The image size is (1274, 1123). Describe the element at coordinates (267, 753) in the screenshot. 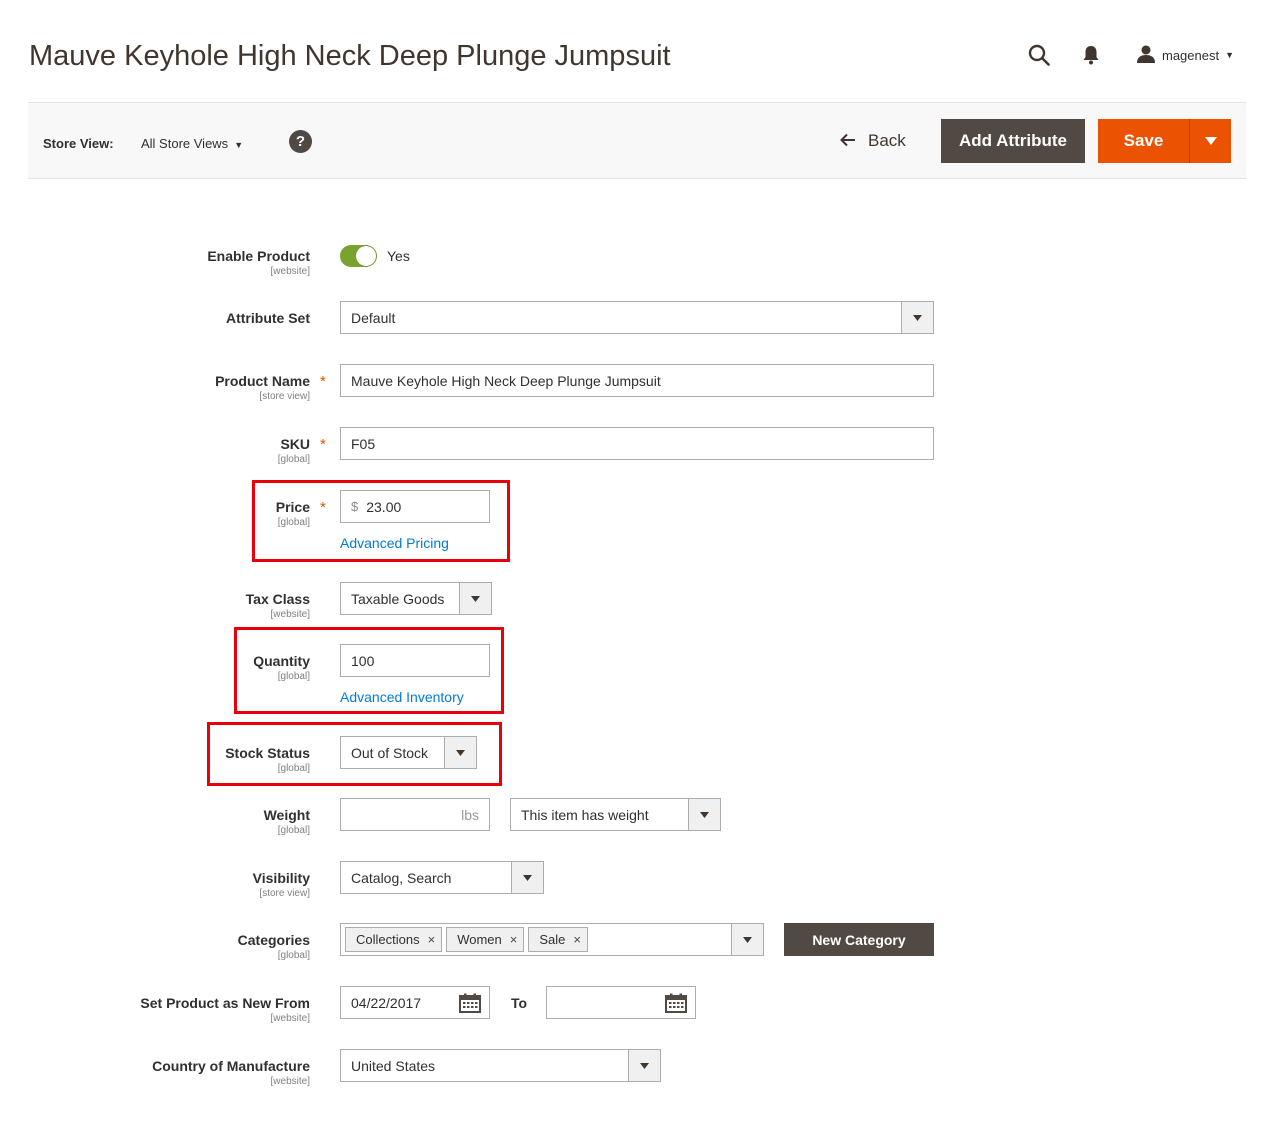

I see `field-label: Stock Status` at that location.